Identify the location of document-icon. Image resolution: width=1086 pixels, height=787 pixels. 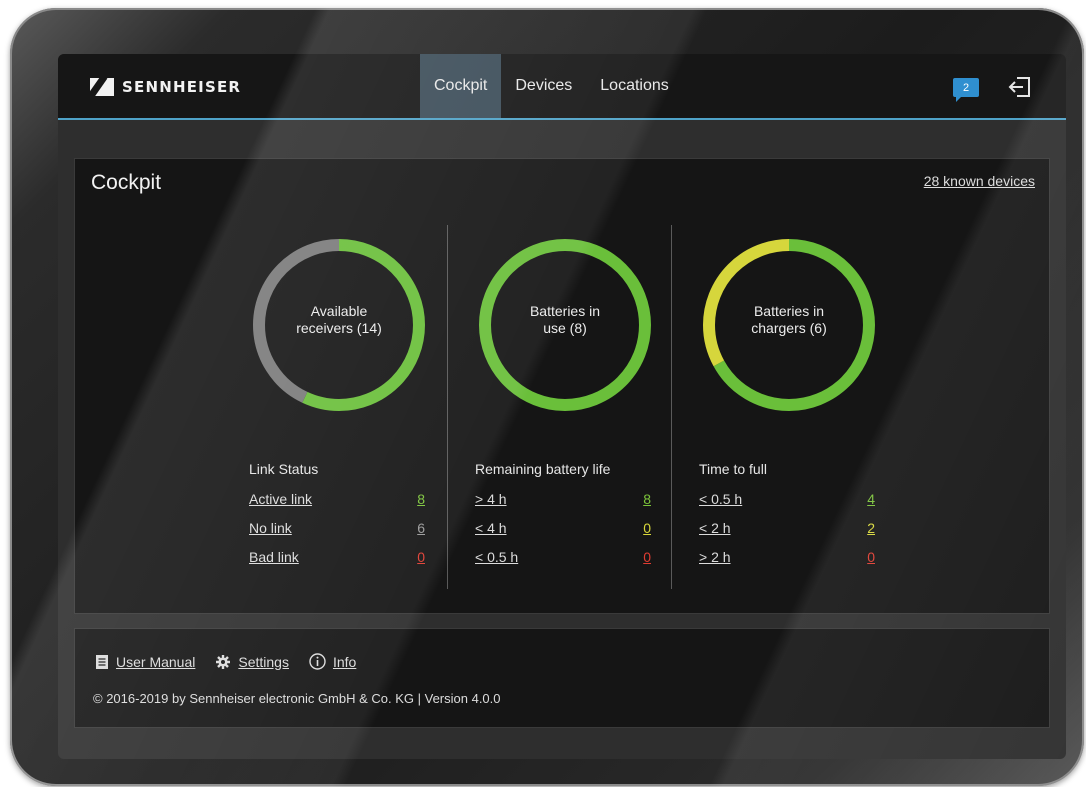
(102, 661).